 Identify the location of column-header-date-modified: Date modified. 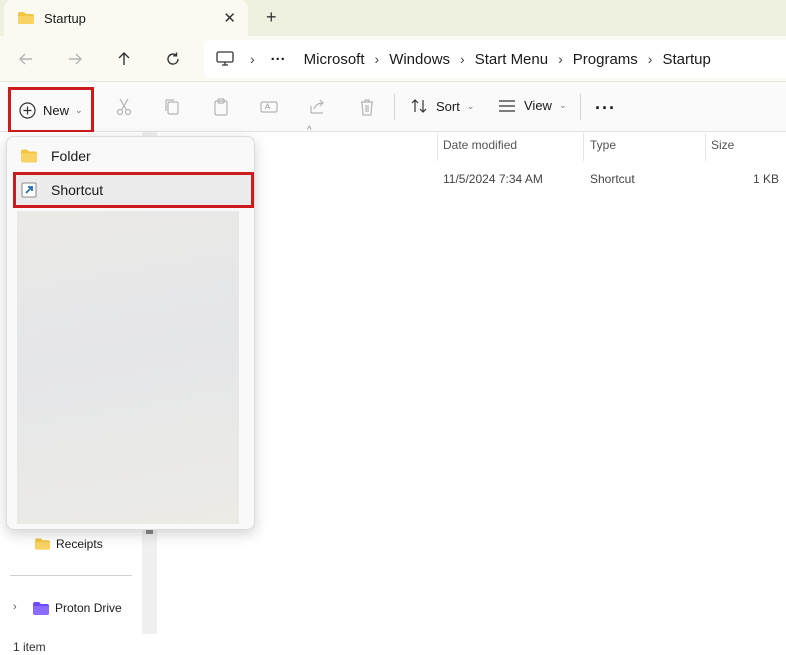
(480, 145).